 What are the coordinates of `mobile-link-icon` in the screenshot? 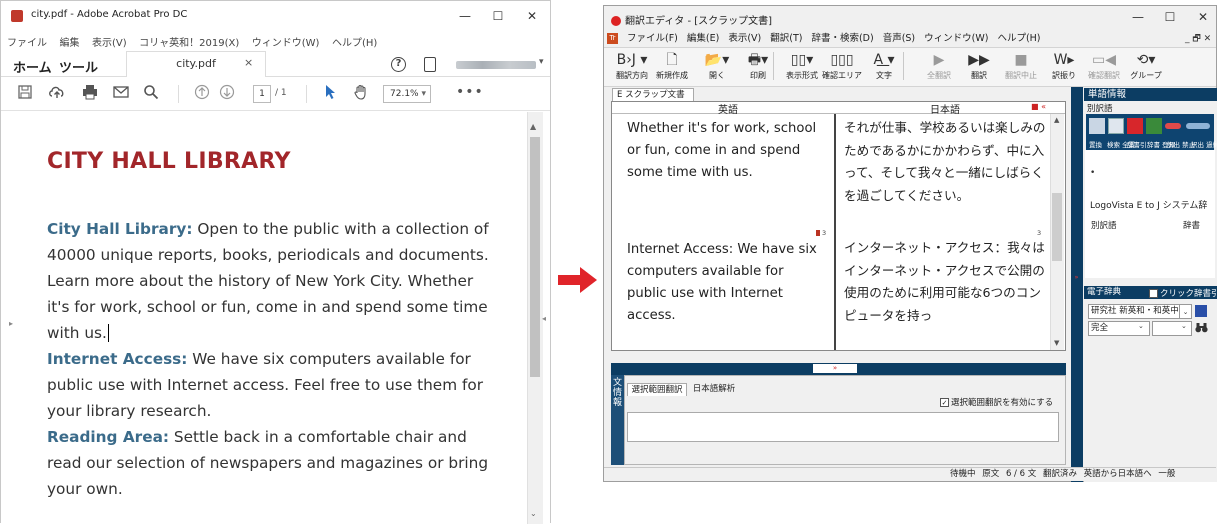 It's located at (430, 64).